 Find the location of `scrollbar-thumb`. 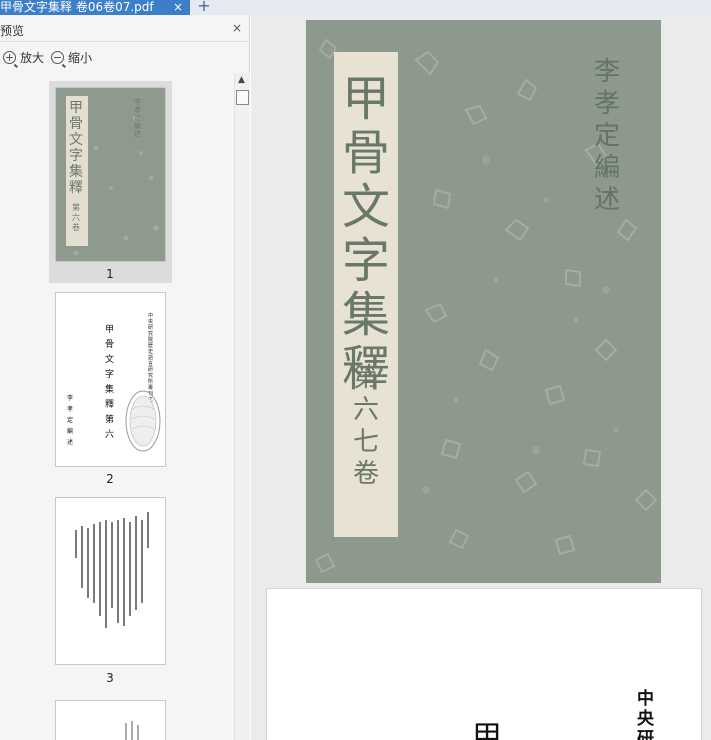

scrollbar-thumb is located at coordinates (242, 97).